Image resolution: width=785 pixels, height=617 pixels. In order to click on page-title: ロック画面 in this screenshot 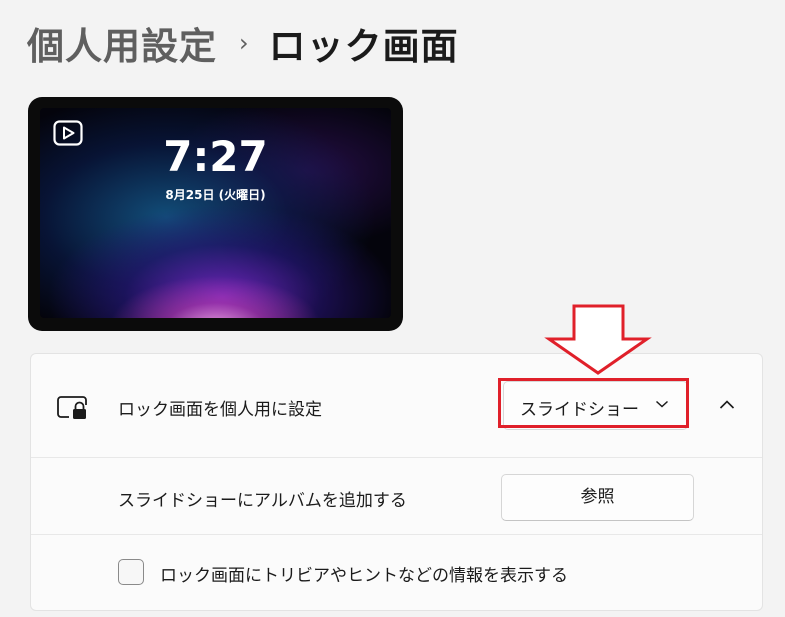, I will do `click(363, 46)`.